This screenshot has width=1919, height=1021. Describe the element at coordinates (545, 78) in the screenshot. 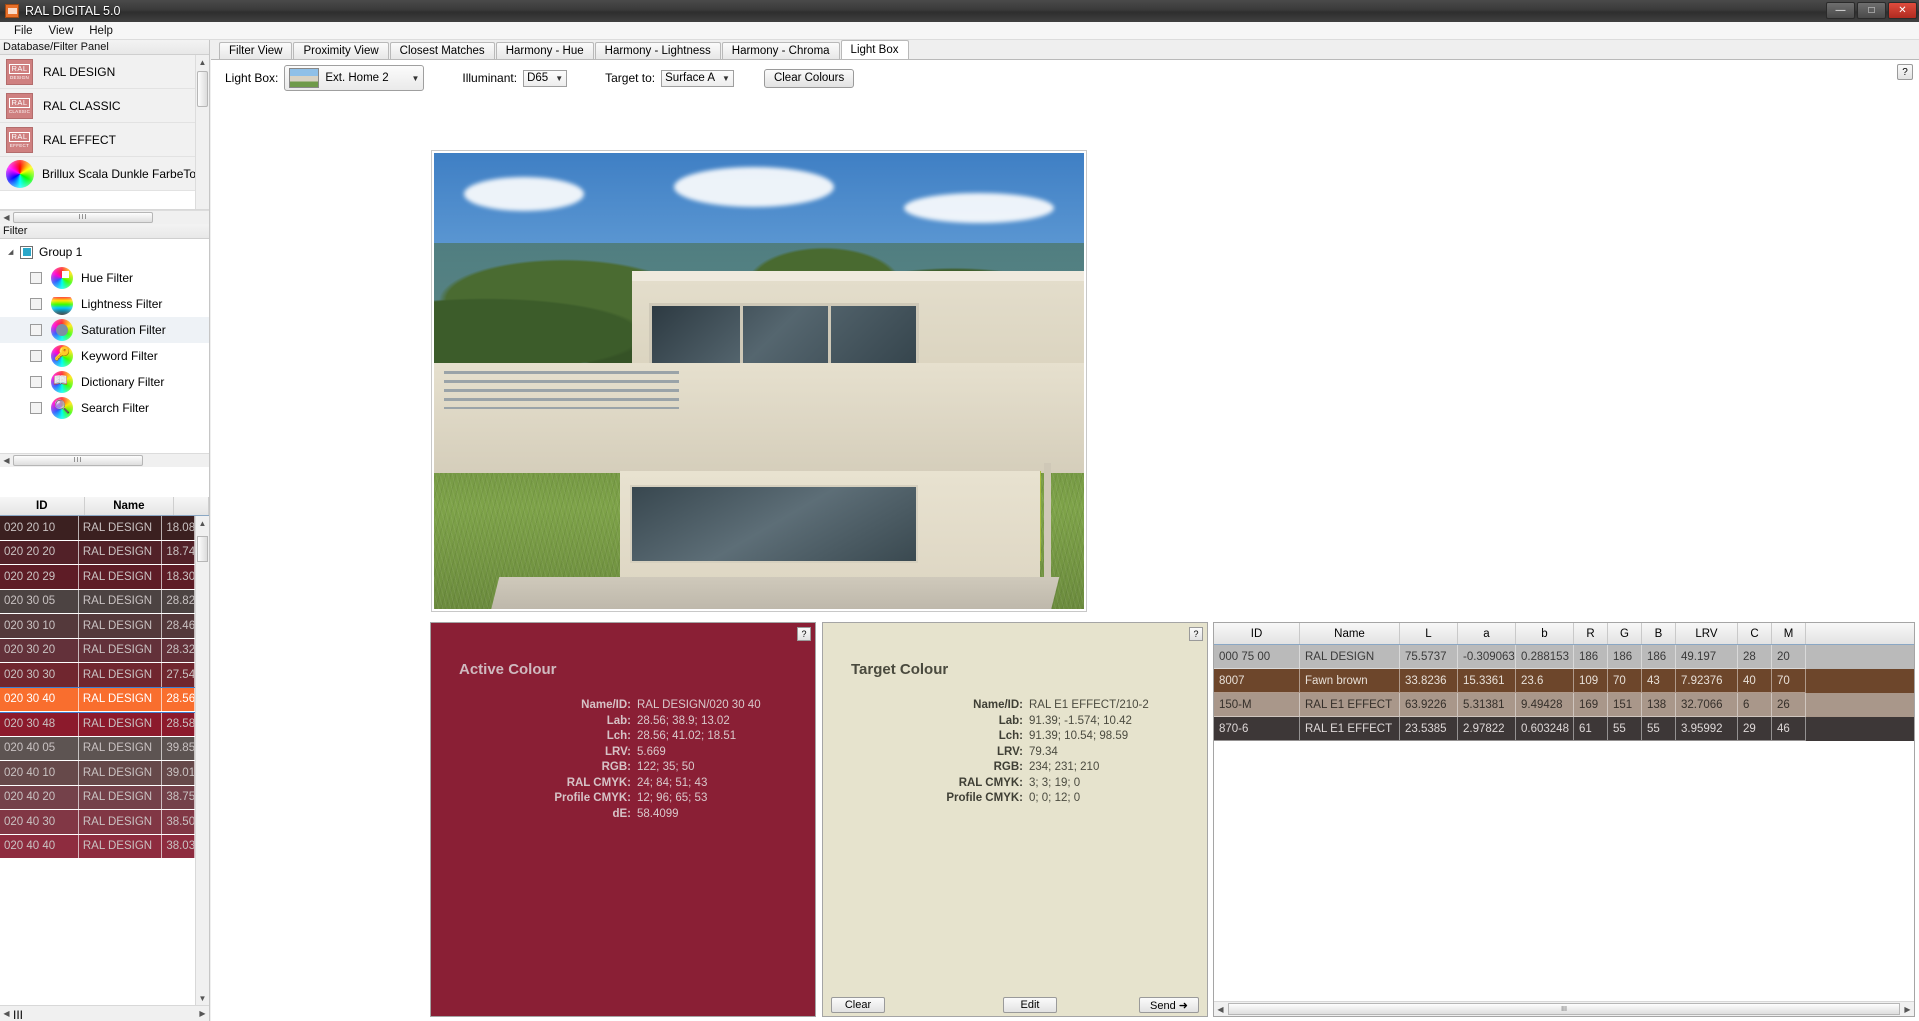

I see `illuminant-select: D65 ▼` at that location.